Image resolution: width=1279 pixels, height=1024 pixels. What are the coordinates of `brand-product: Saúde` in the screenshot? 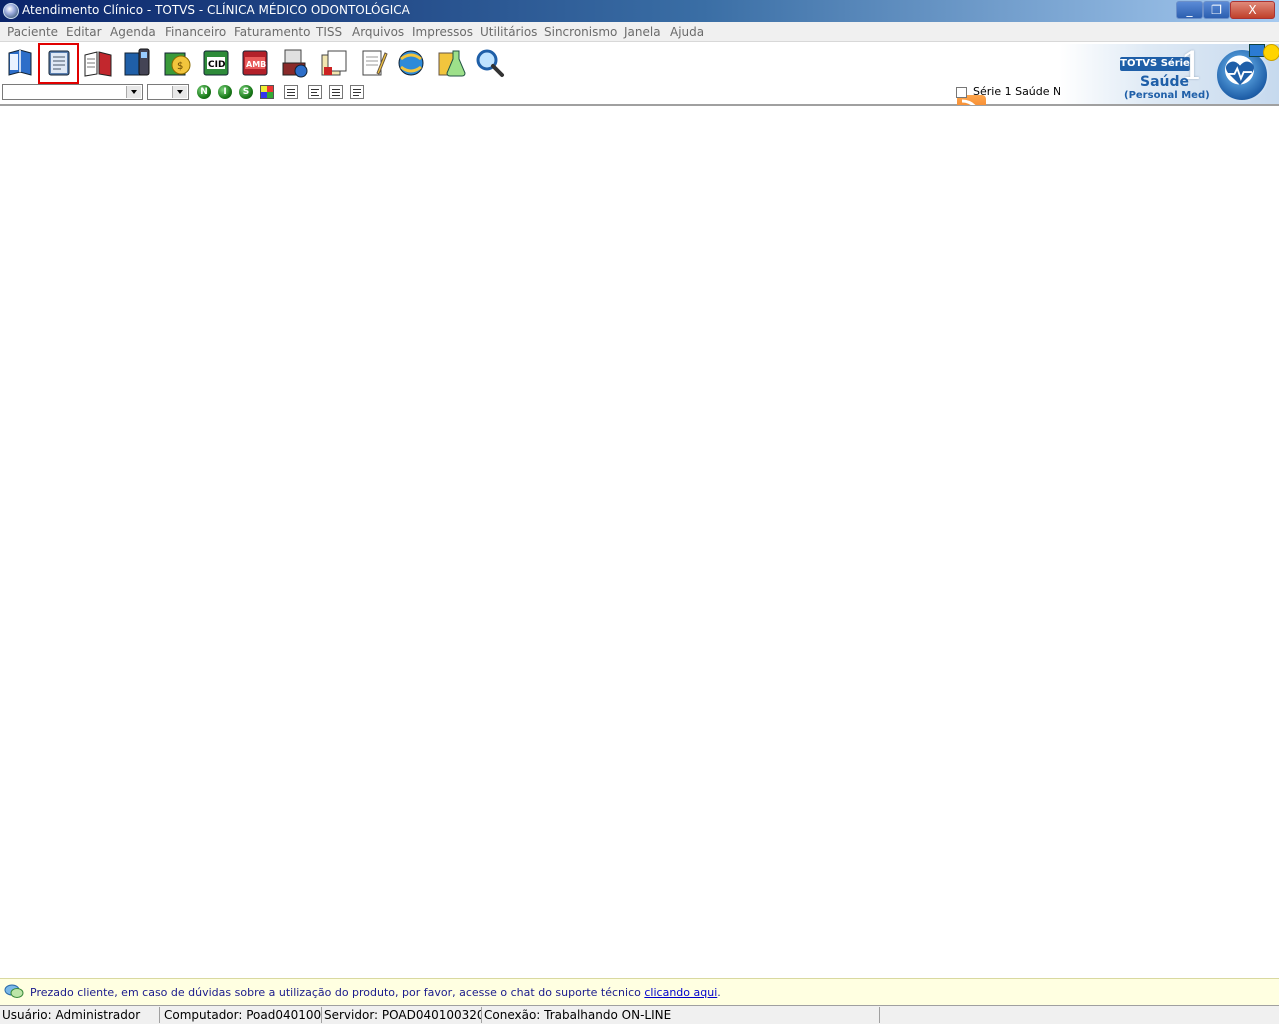 It's located at (1165, 82).